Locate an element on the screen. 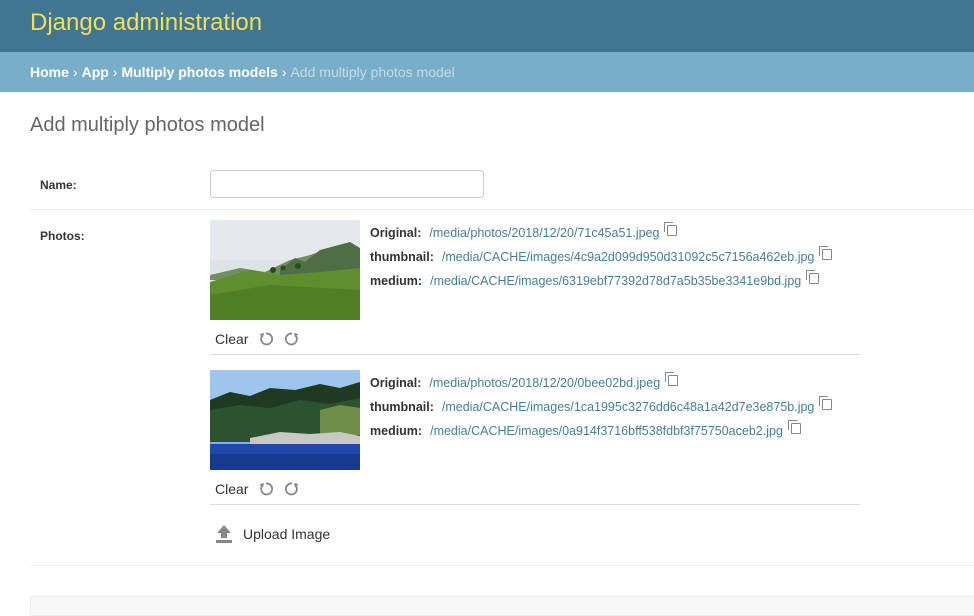 This screenshot has height=616, width=974. upload-label: Upload Image is located at coordinates (287, 534).